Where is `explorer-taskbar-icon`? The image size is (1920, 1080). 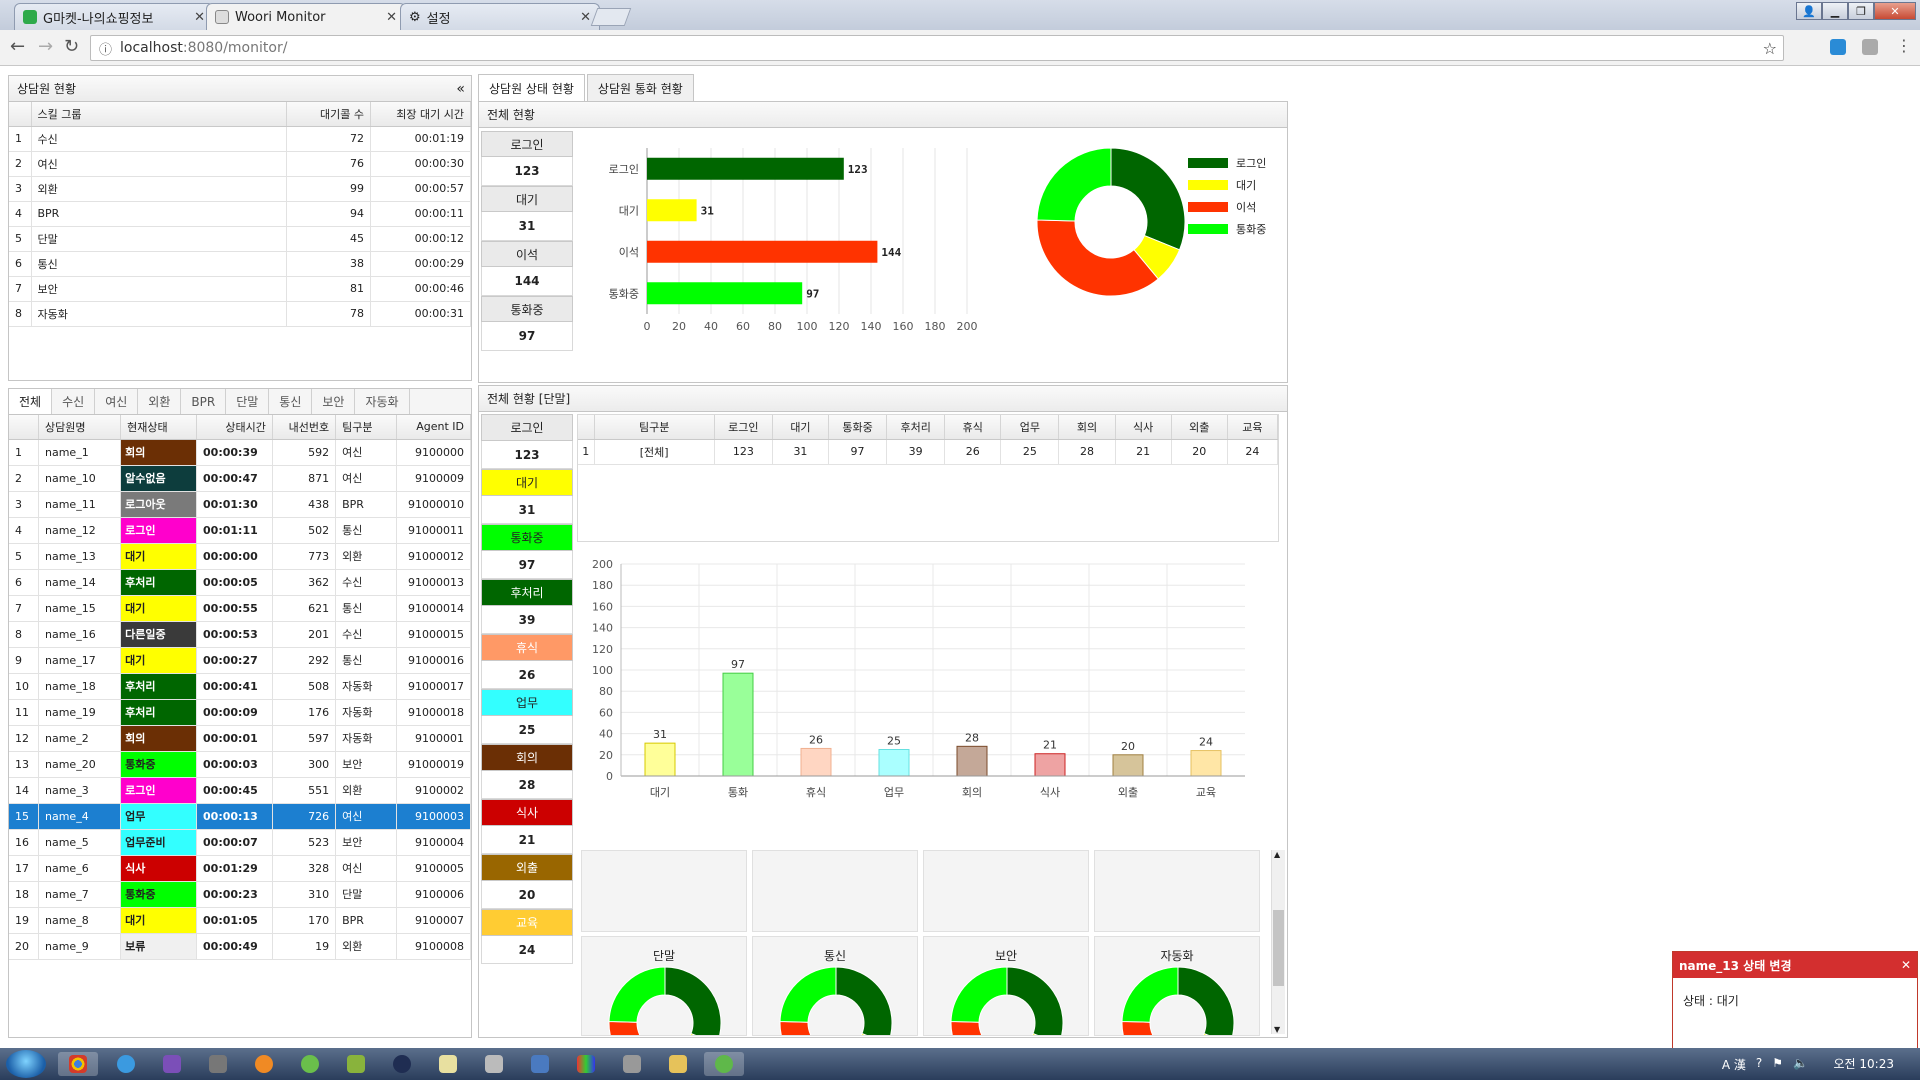
explorer-taskbar-icon is located at coordinates (678, 1064).